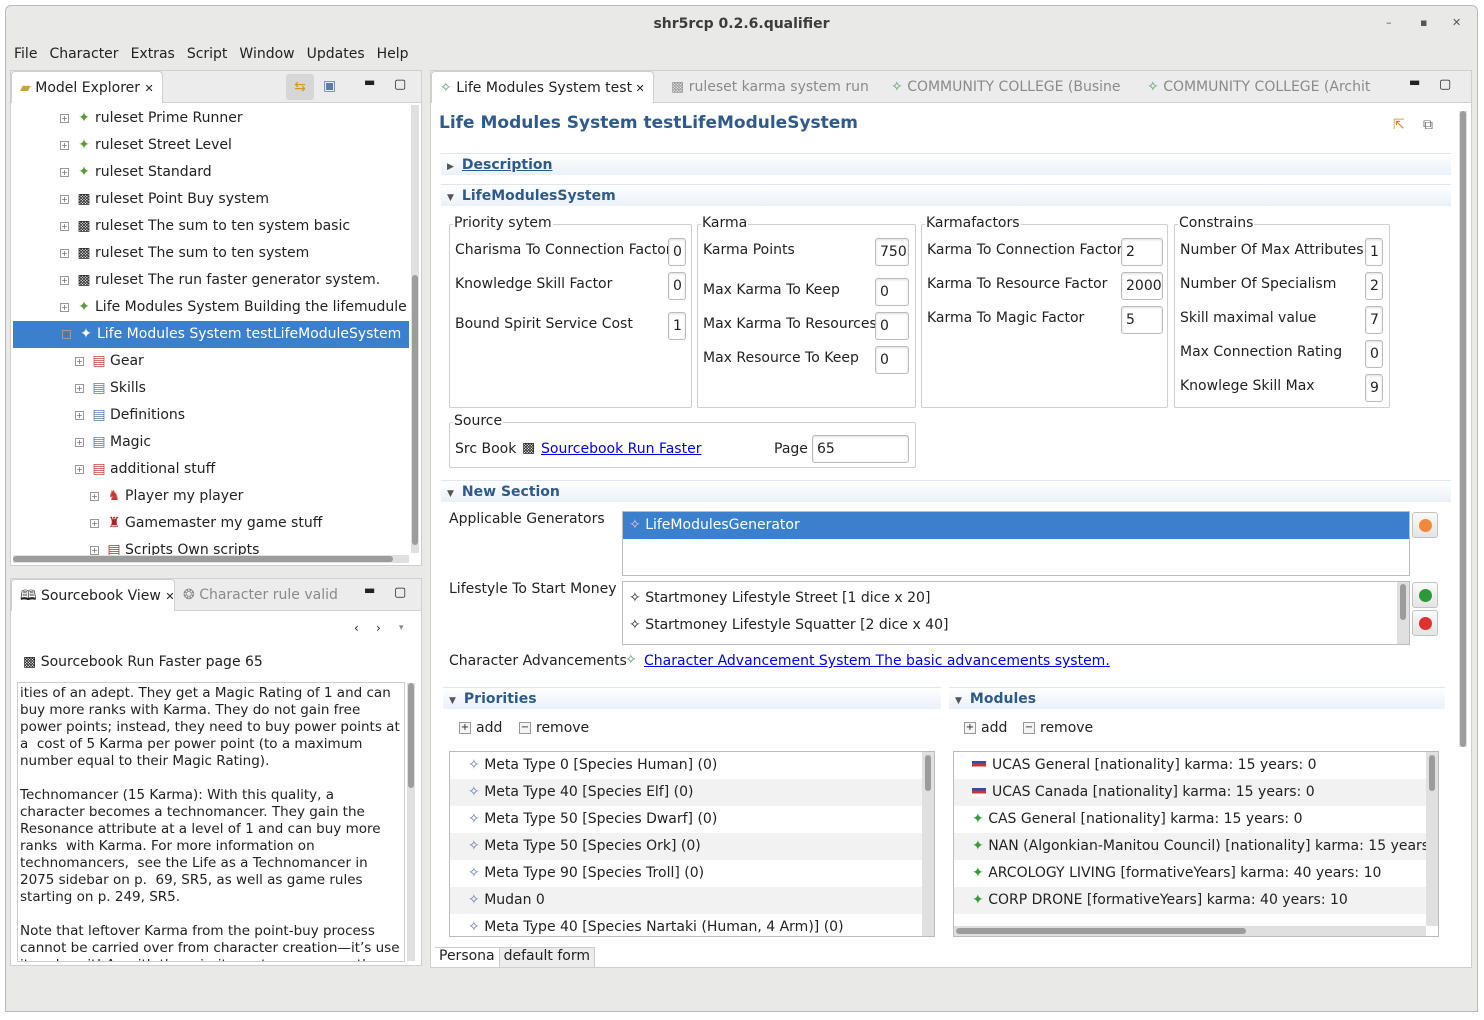 This screenshot has height=1020, width=1484. What do you see at coordinates (946, 164) in the screenshot?
I see `section-description: ▶ Description` at bounding box center [946, 164].